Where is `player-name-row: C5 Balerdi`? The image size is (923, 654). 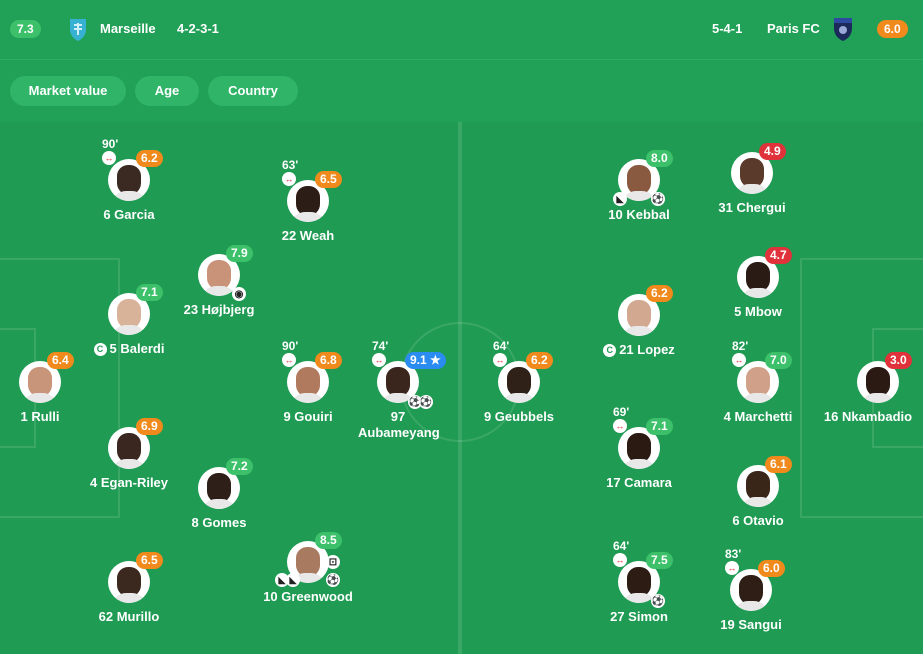 player-name-row: C5 Balerdi is located at coordinates (129, 349).